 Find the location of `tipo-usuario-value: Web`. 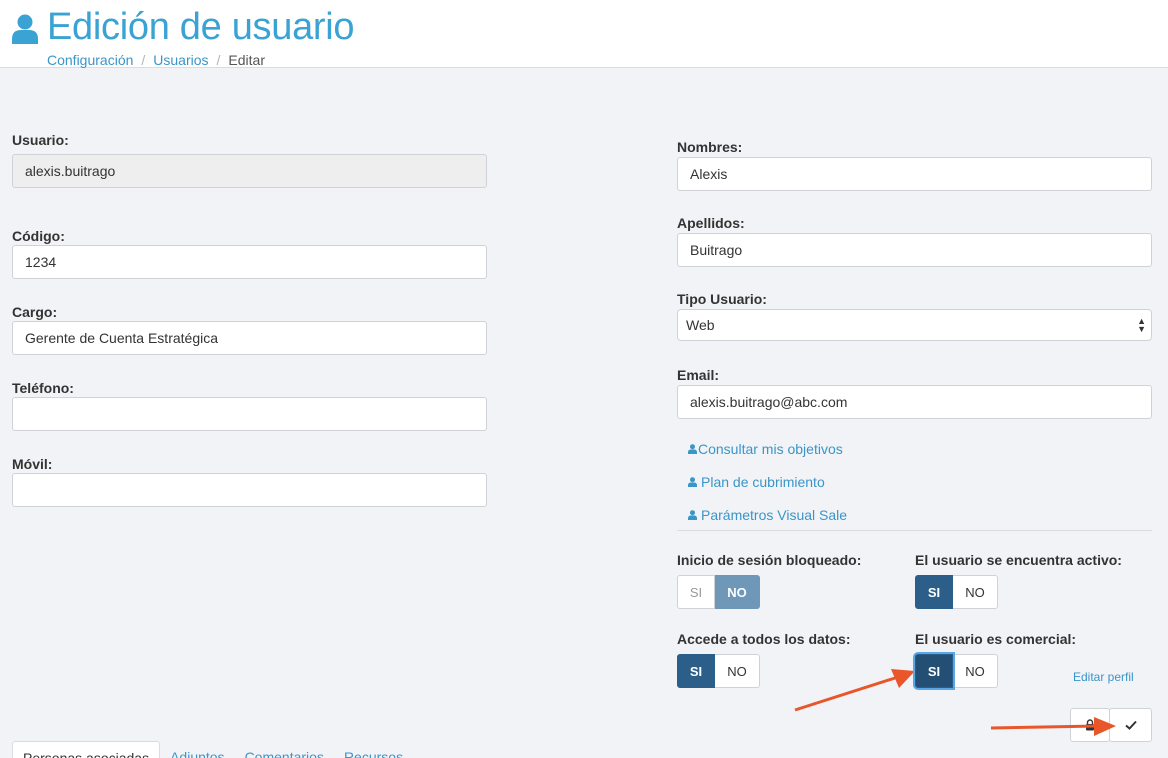

tipo-usuario-value: Web is located at coordinates (700, 325).